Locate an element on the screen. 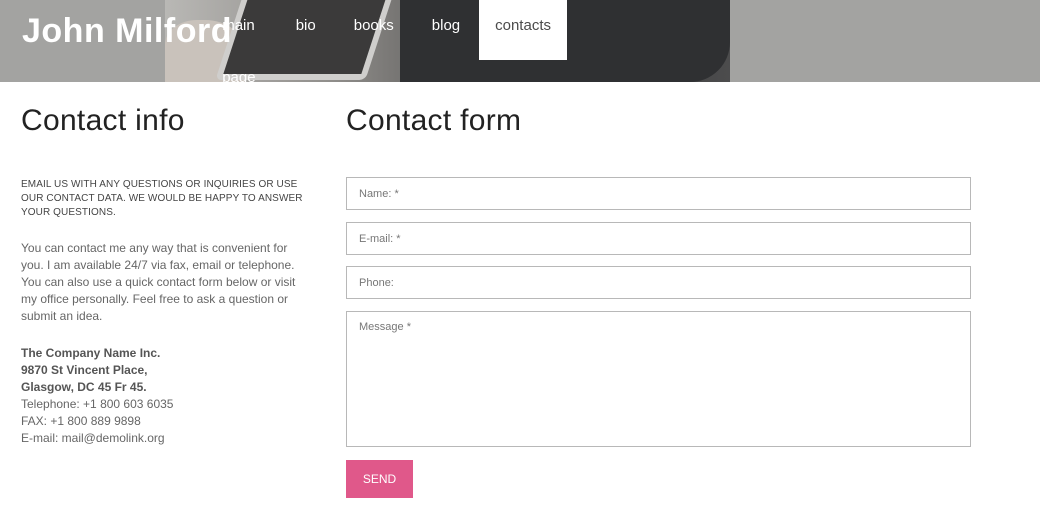 The height and width of the screenshot is (507, 1040). email-contact: E-mail: mail@demolink.org is located at coordinates (93, 438).